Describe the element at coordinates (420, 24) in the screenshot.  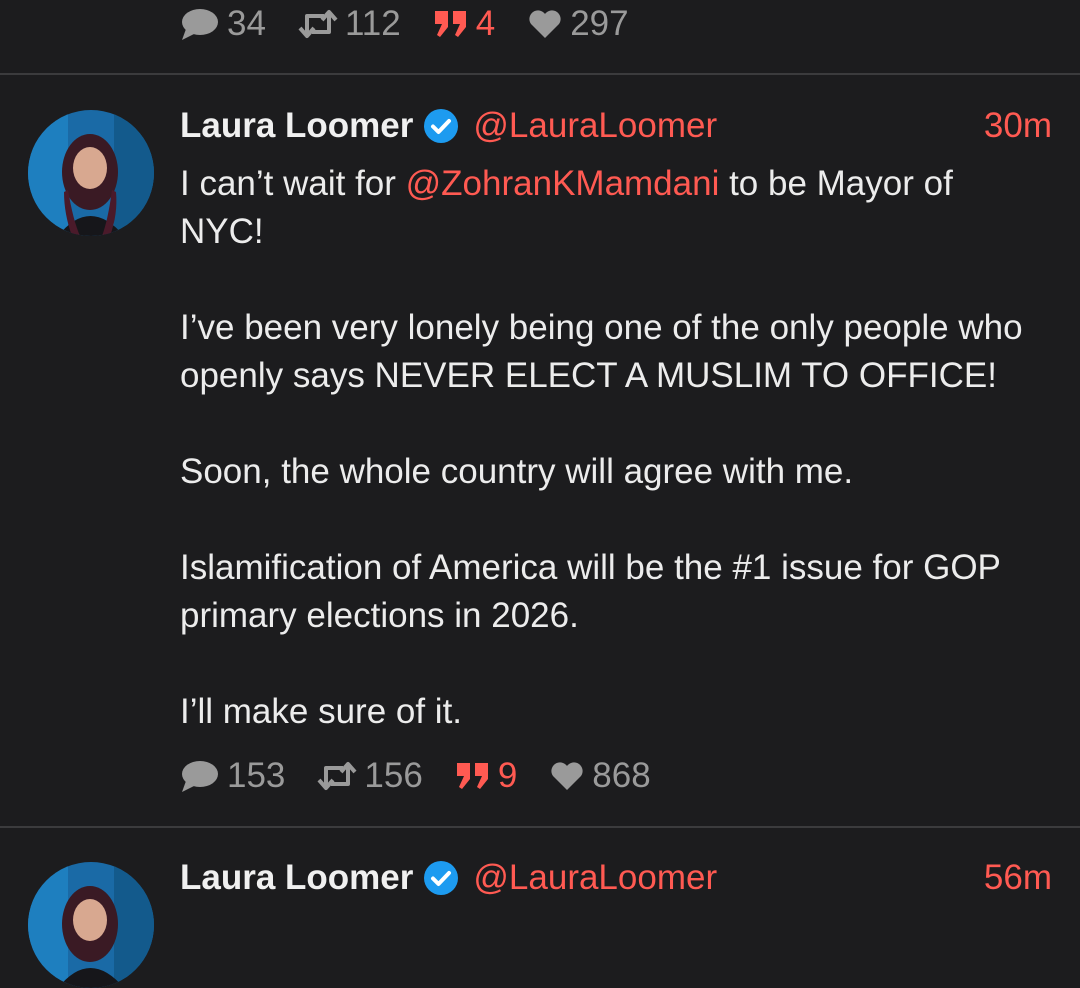
I see `prev-post-stats: 34 112 4 297` at that location.